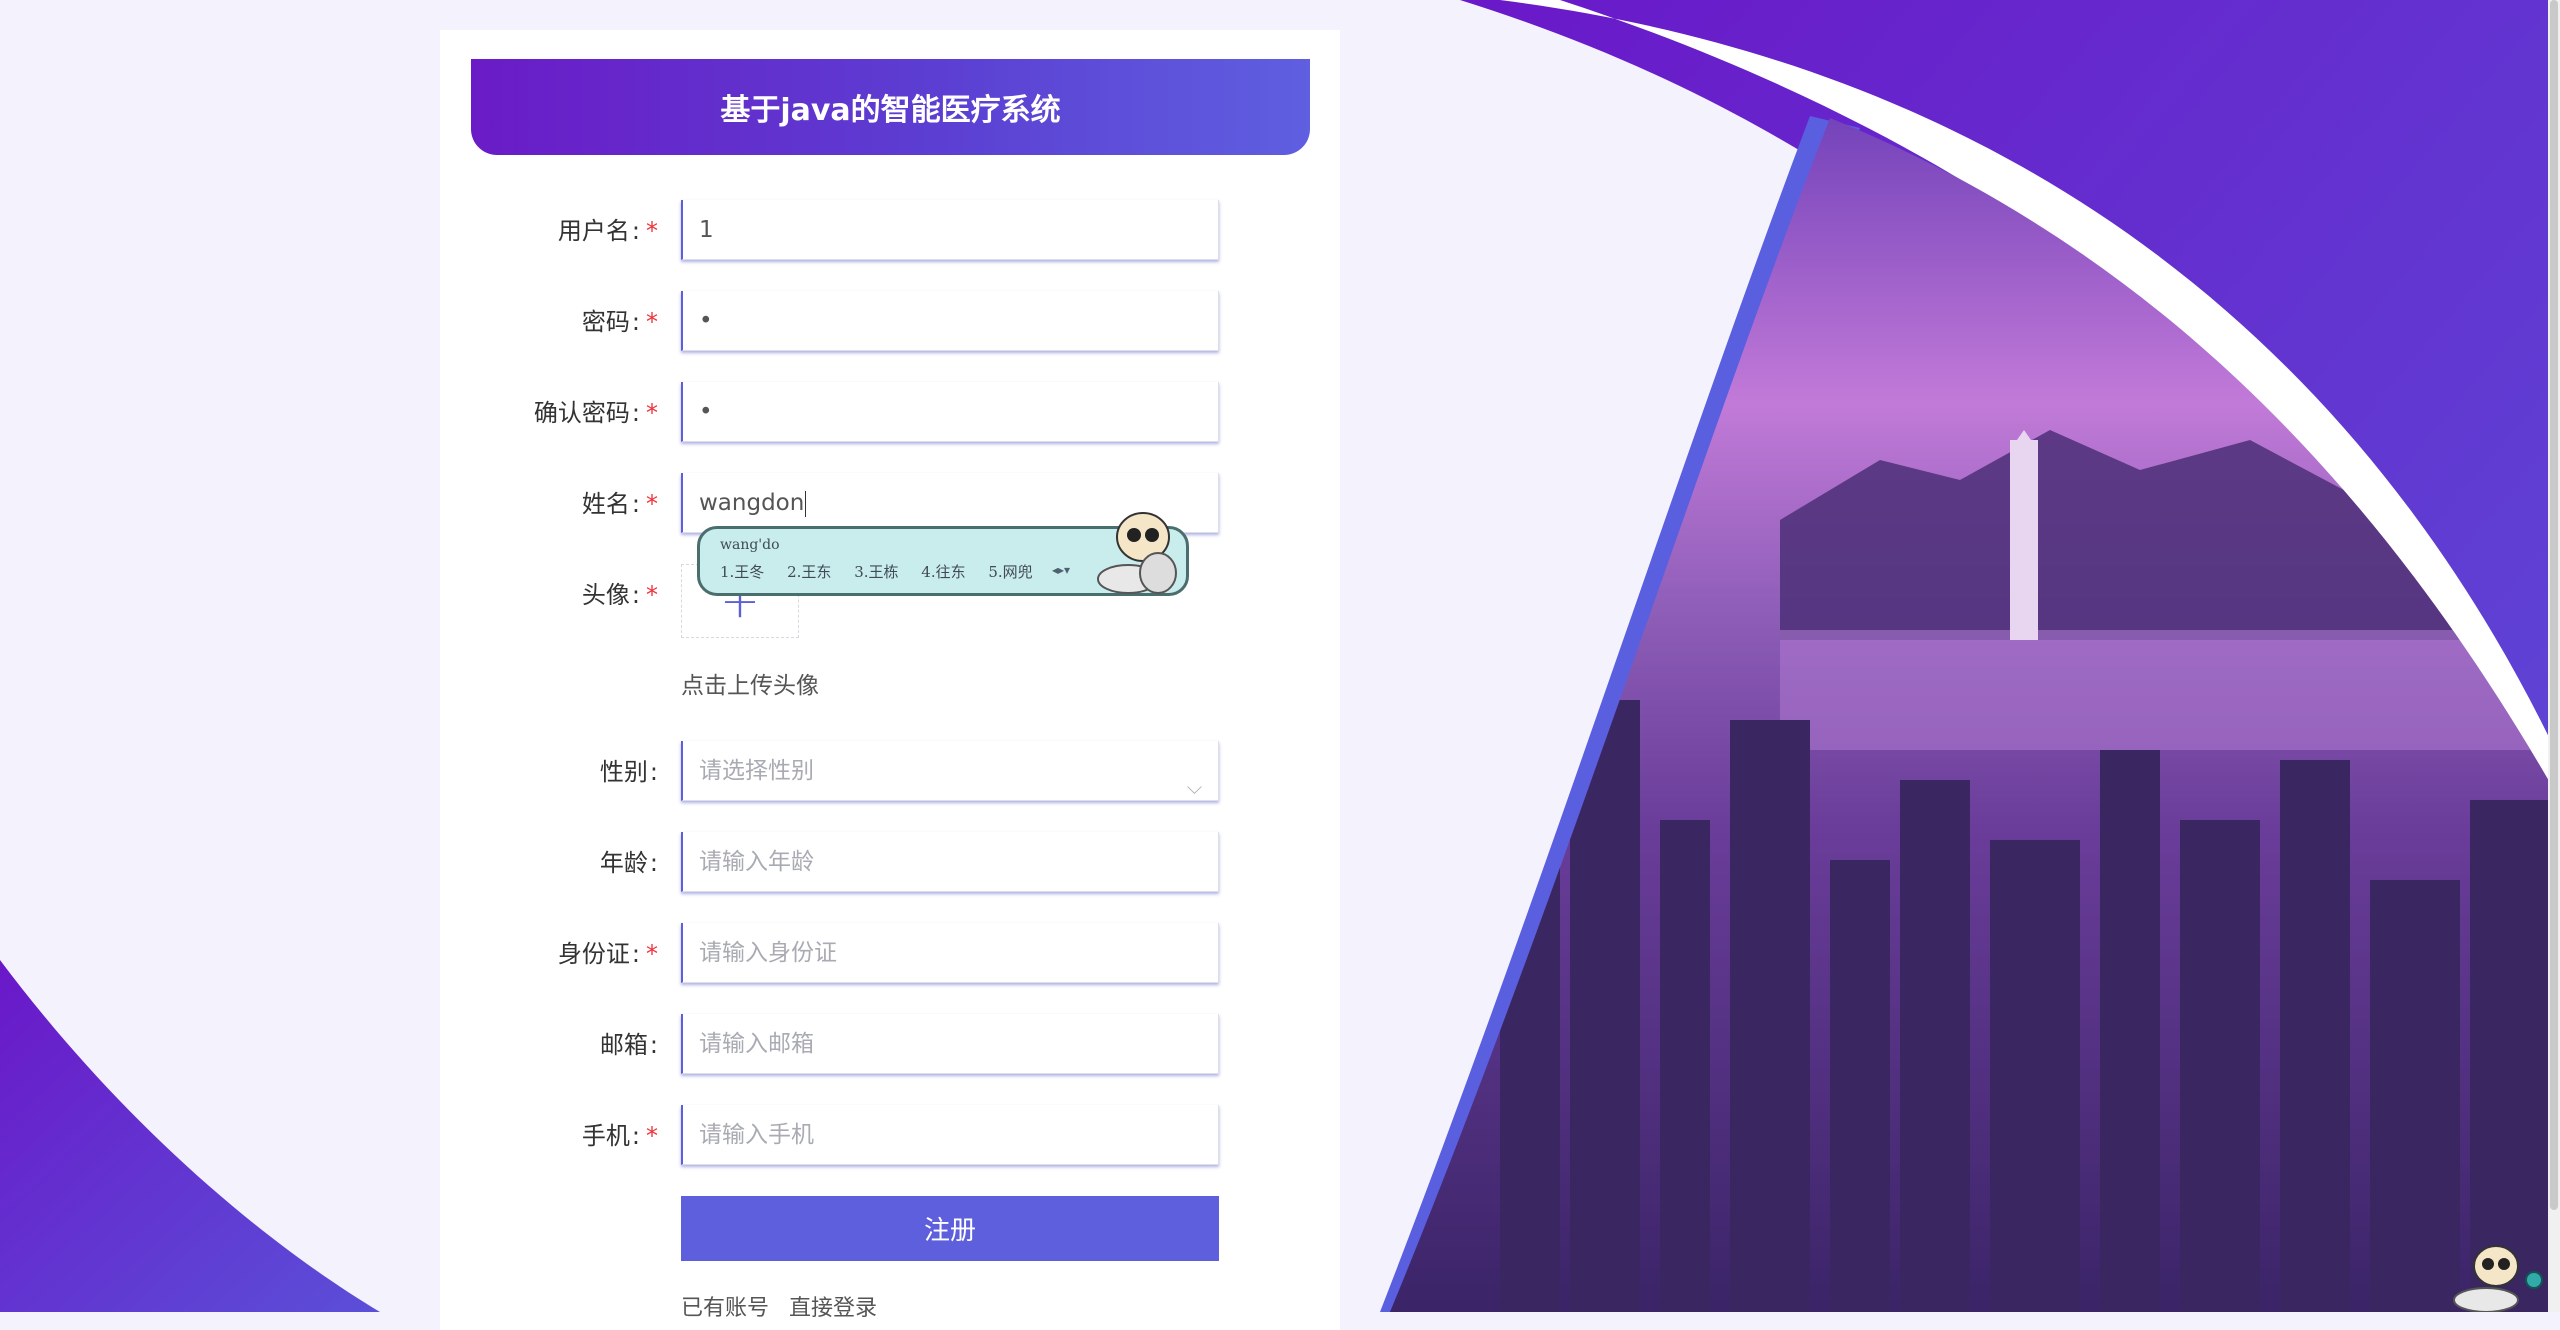  Describe the element at coordinates (833, 1308) in the screenshot. I see `login-link: 直接登录` at that location.